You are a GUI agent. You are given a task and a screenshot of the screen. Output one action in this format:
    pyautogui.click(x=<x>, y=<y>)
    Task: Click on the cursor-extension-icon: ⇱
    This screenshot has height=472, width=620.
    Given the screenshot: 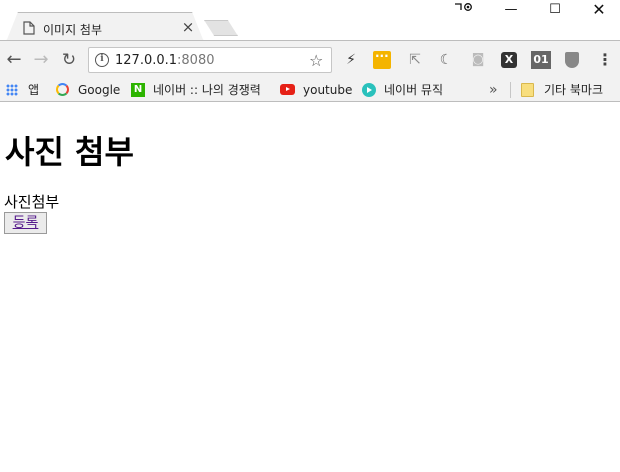 What is the action you would take?
    pyautogui.click(x=415, y=60)
    